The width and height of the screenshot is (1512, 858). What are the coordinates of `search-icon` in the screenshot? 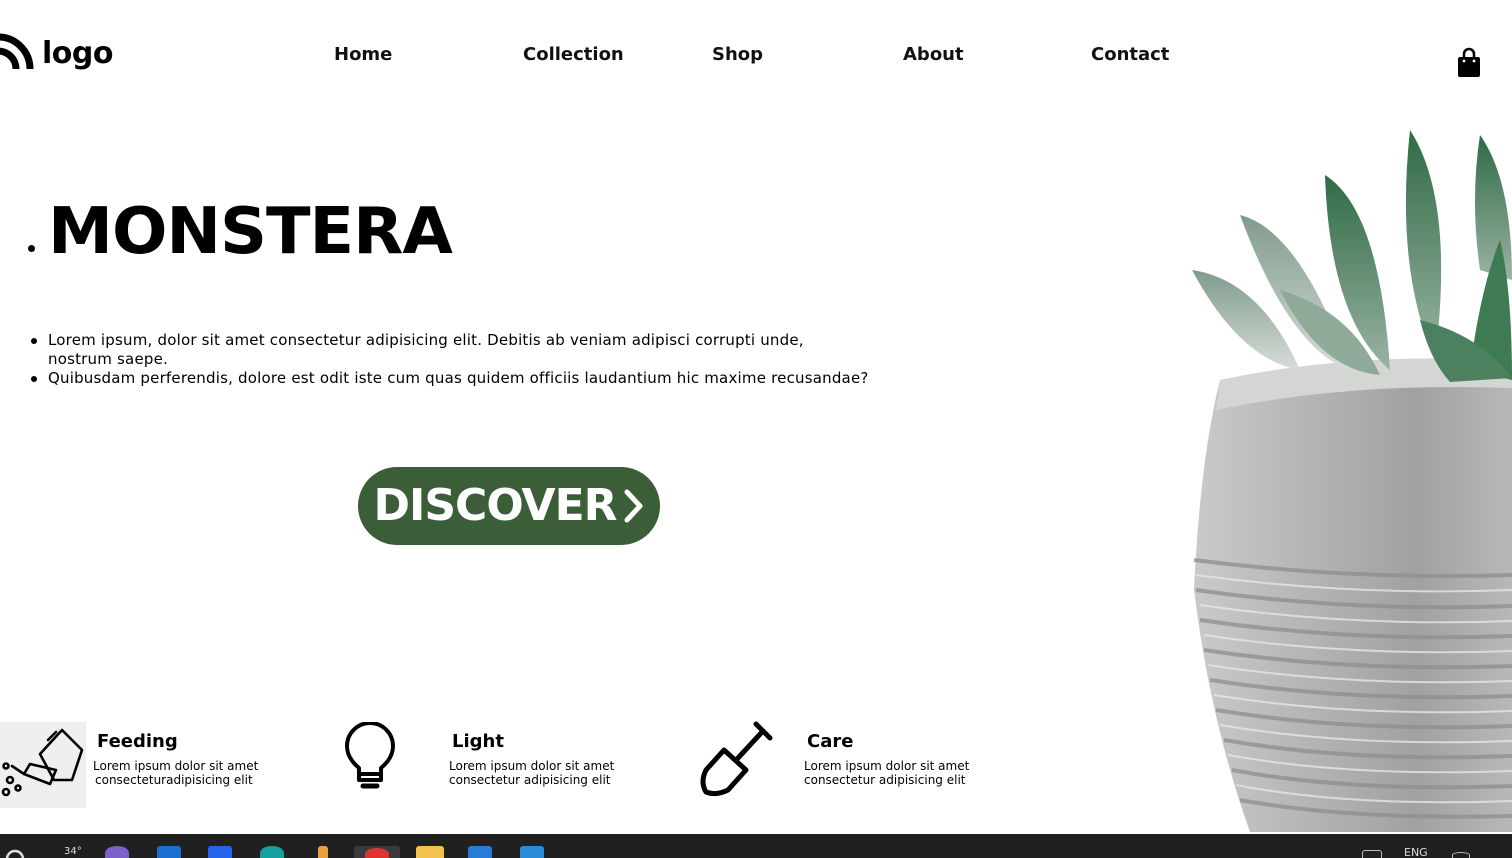 It's located at (15, 853).